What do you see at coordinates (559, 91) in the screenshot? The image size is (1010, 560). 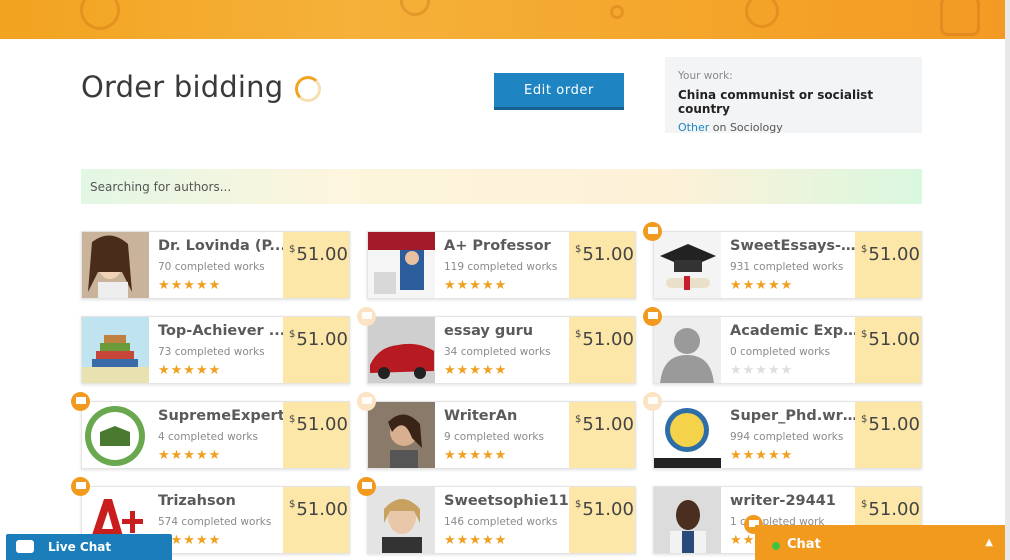 I see `edit-order-button: Edit order` at bounding box center [559, 91].